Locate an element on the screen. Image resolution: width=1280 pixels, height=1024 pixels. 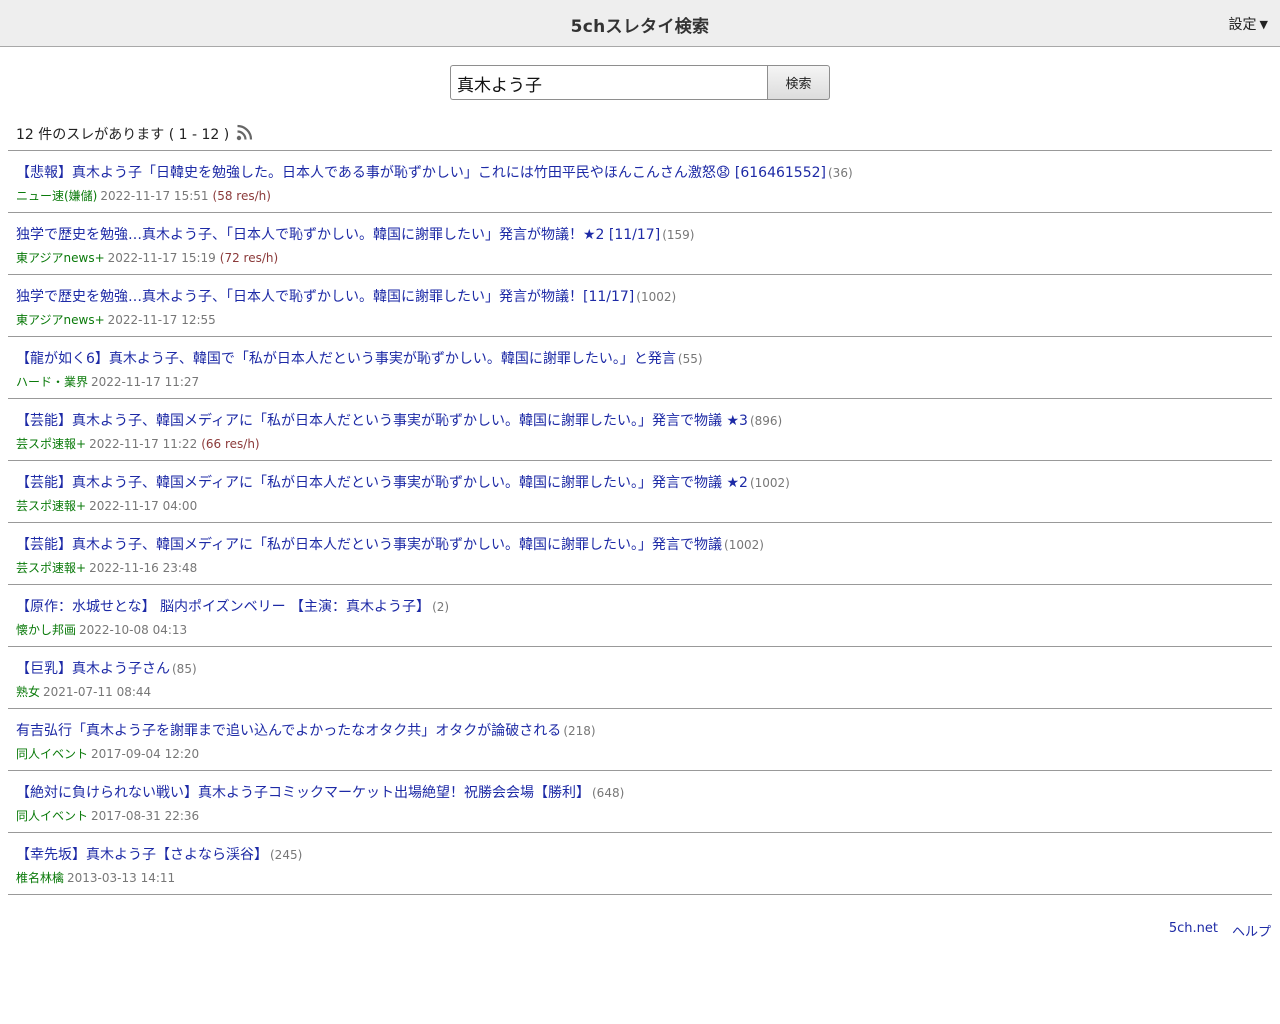
res-count: (218) is located at coordinates (579, 731).